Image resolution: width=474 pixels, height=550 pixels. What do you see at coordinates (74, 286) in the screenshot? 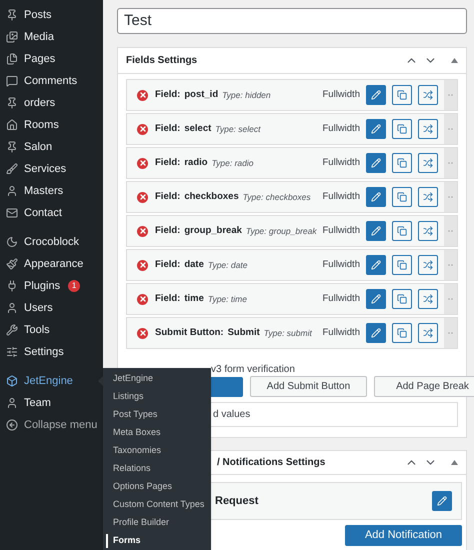
I see `update-count-badge: 1` at bounding box center [74, 286].